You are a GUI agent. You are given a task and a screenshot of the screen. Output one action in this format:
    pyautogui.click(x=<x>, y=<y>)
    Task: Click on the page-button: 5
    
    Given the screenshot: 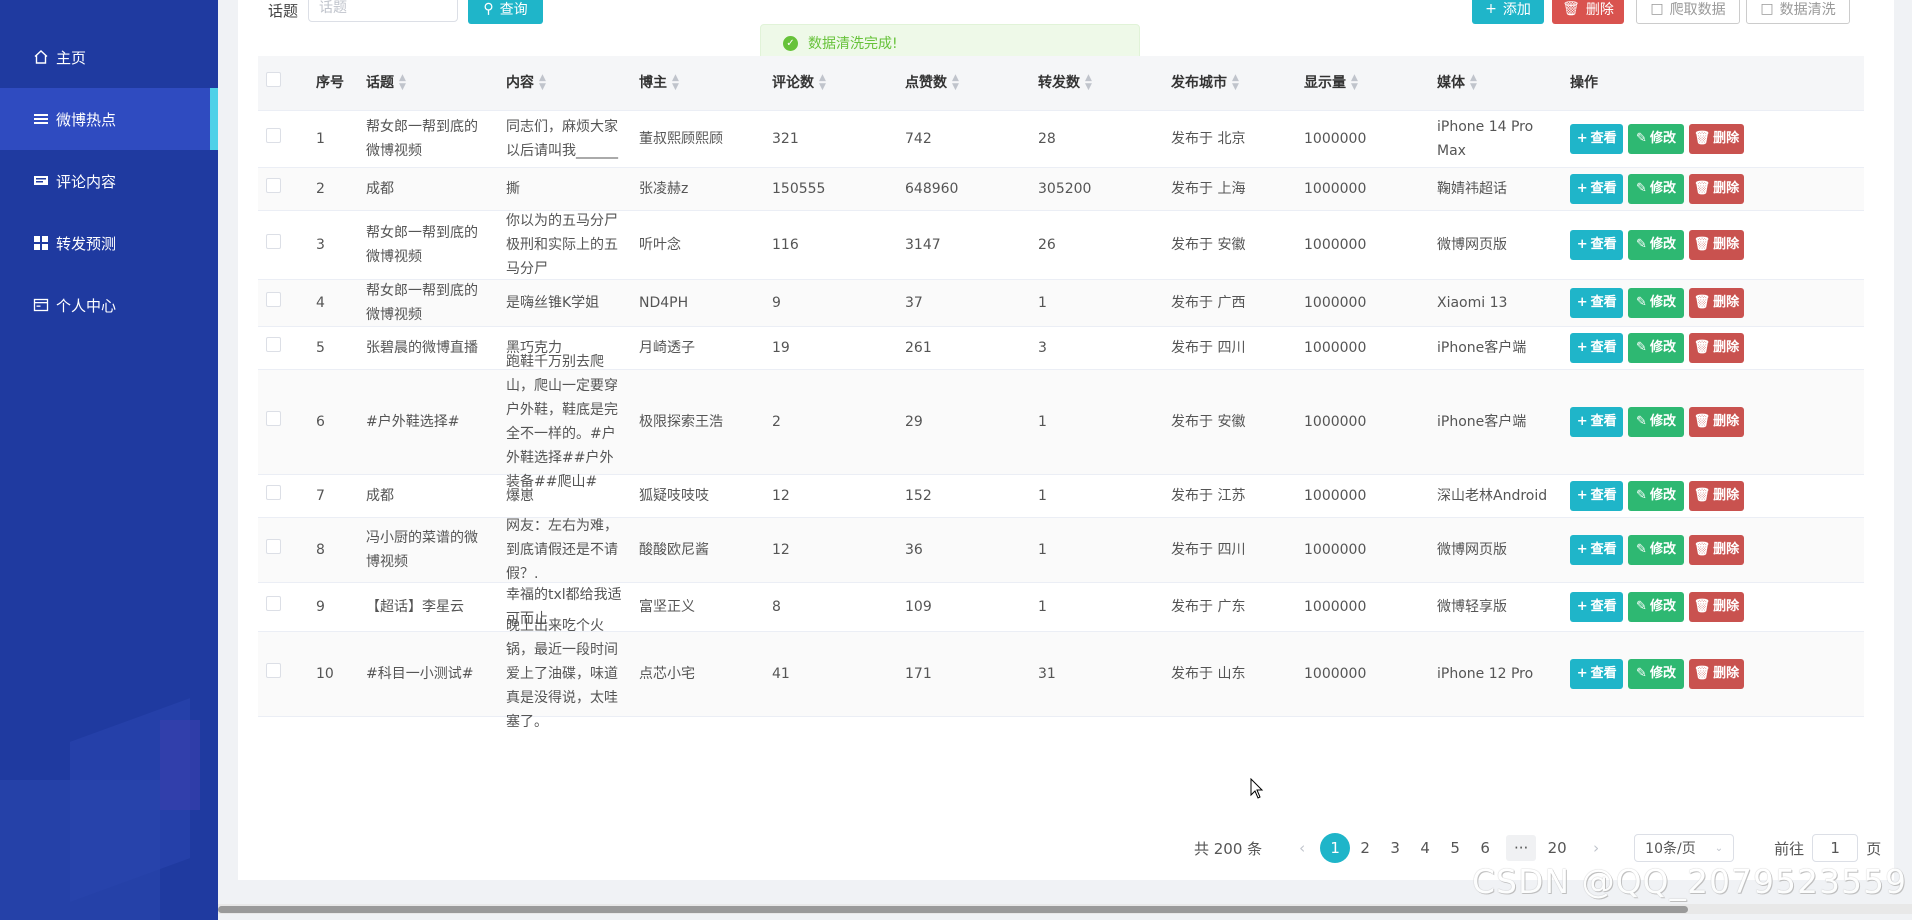 What is the action you would take?
    pyautogui.click(x=1455, y=848)
    